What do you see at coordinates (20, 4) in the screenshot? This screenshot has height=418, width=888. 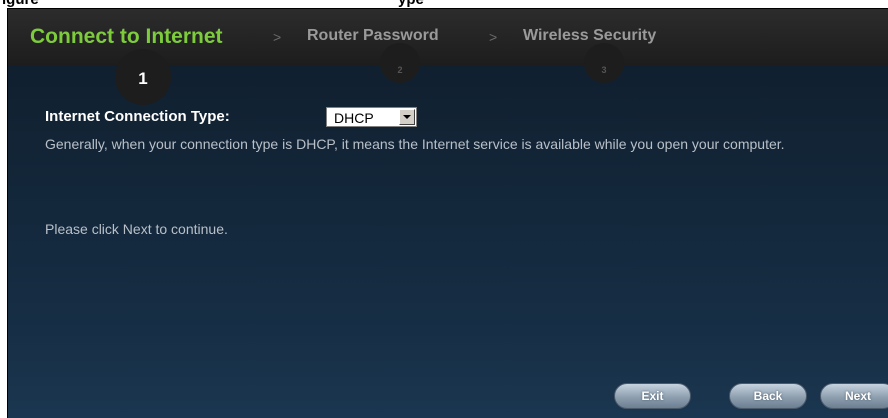 I see `figure-caption-left: igure` at bounding box center [20, 4].